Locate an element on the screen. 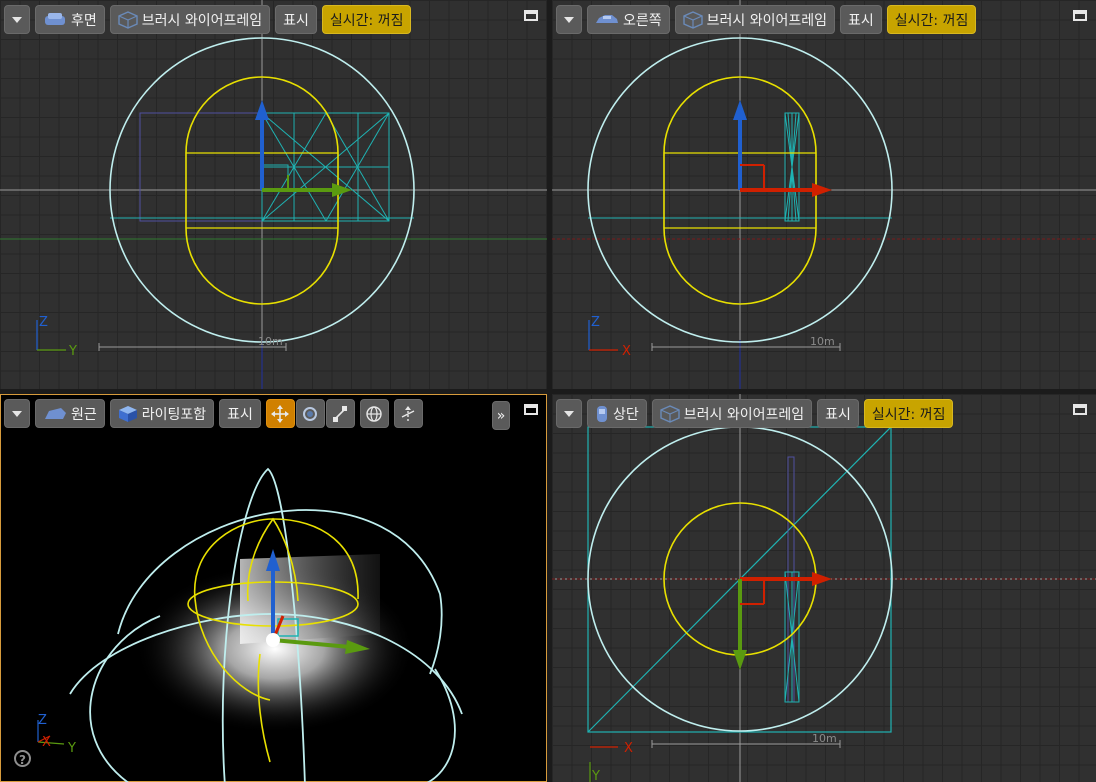 This screenshot has width=1096, height=782. view-type-button: 상단 is located at coordinates (617, 413).